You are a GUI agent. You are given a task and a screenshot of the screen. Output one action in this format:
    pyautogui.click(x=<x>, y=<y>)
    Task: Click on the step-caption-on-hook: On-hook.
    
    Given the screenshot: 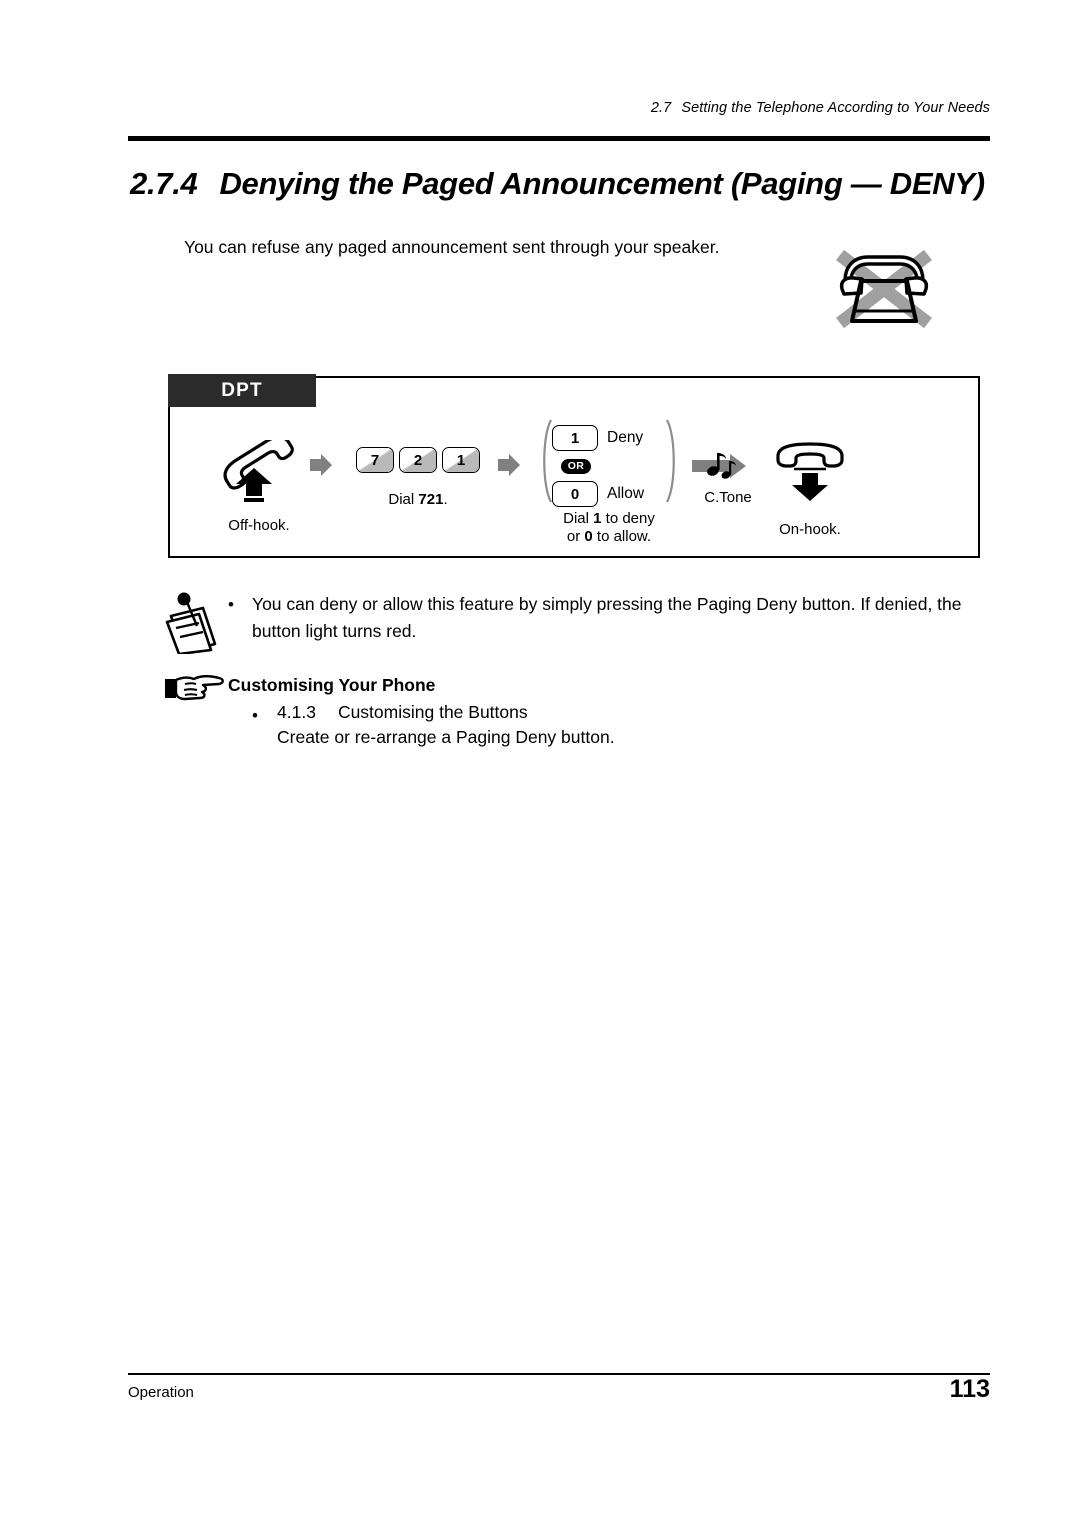 What is the action you would take?
    pyautogui.click(x=810, y=529)
    